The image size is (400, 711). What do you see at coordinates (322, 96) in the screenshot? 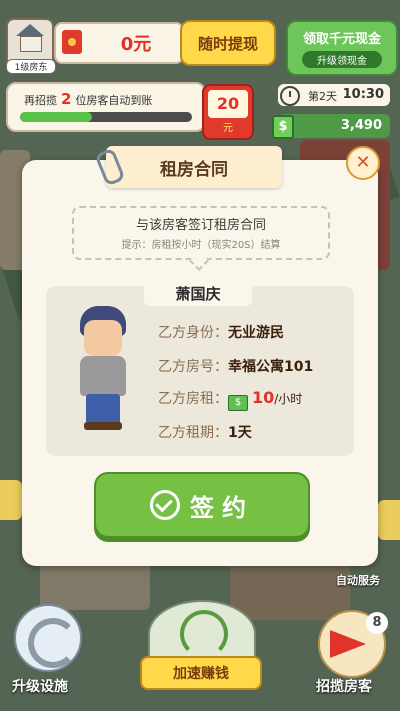
I see `day-label: 第2天` at bounding box center [322, 96].